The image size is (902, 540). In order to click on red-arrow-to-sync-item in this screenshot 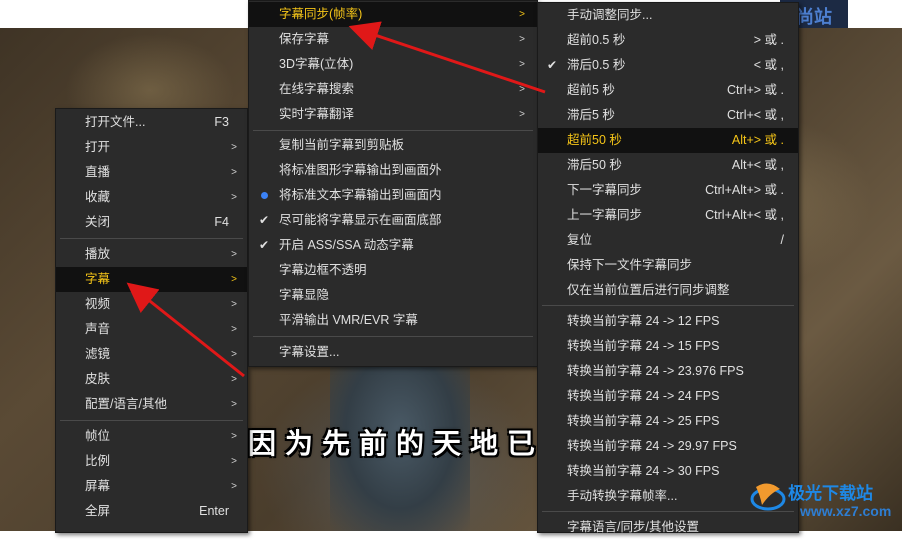, I will do `click(447, 57)`.